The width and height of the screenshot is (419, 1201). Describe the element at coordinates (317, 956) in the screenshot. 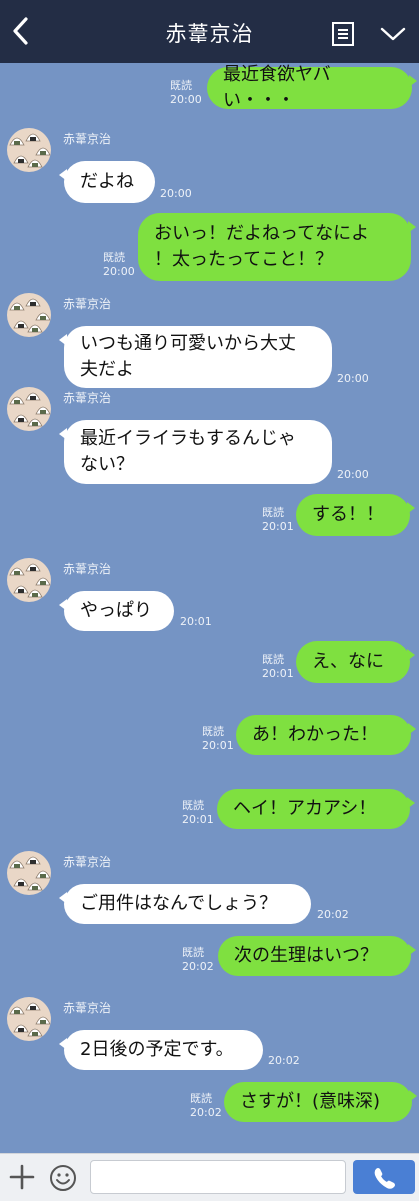

I see `message-bubble: 次の生理はいつ？` at that location.